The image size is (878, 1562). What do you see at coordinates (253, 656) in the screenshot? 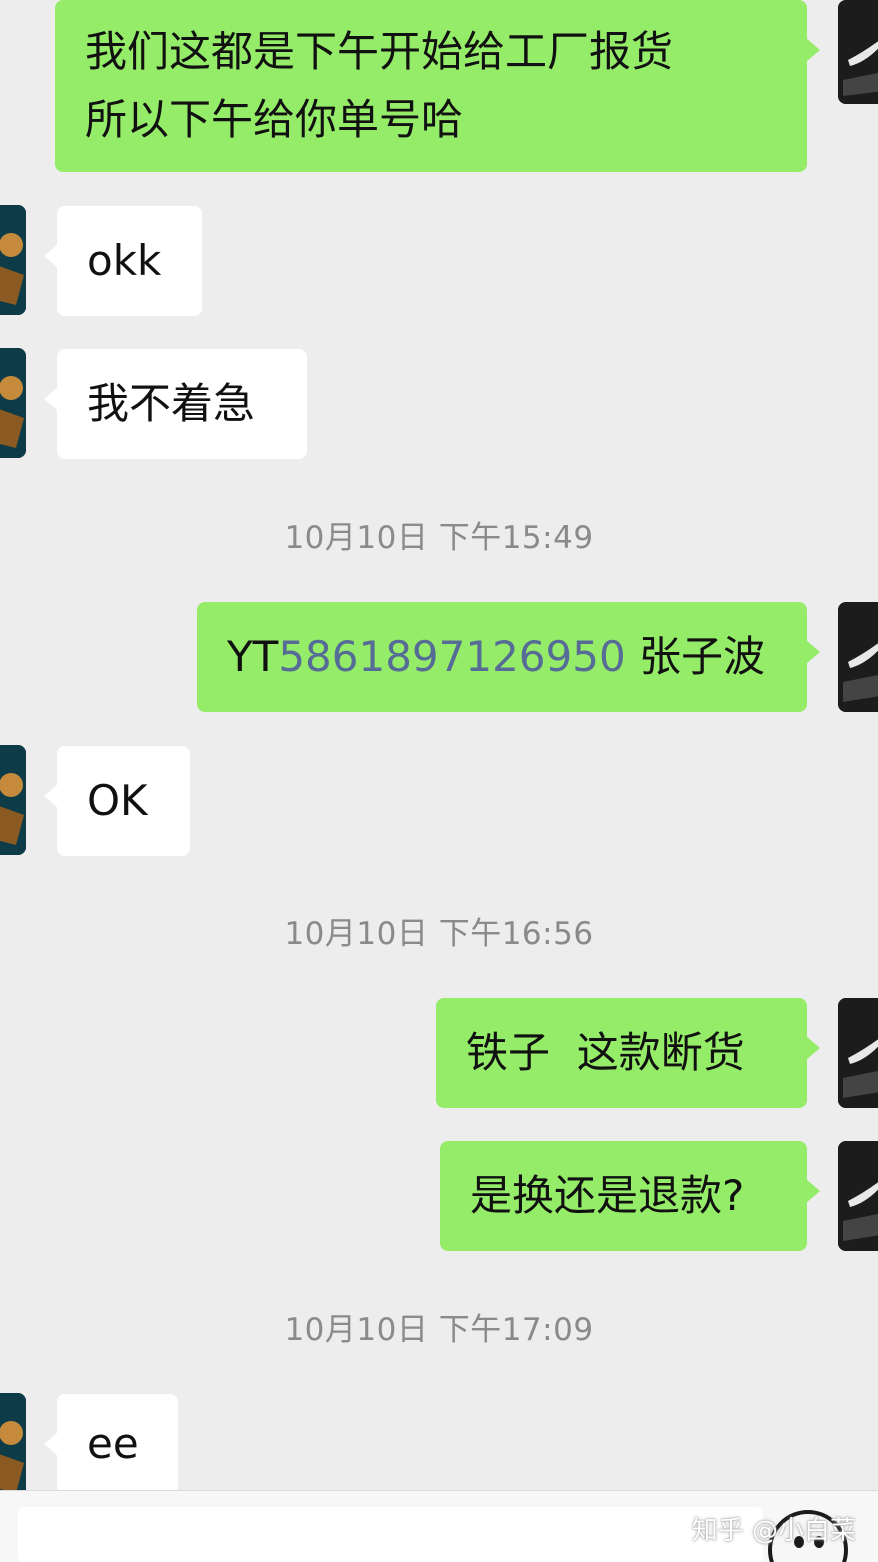
I see `tracking-prefix: YT` at bounding box center [253, 656].